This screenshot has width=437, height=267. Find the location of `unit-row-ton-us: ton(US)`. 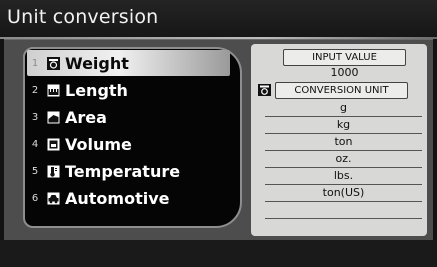

unit-row-ton-us: ton(US) is located at coordinates (343, 192).